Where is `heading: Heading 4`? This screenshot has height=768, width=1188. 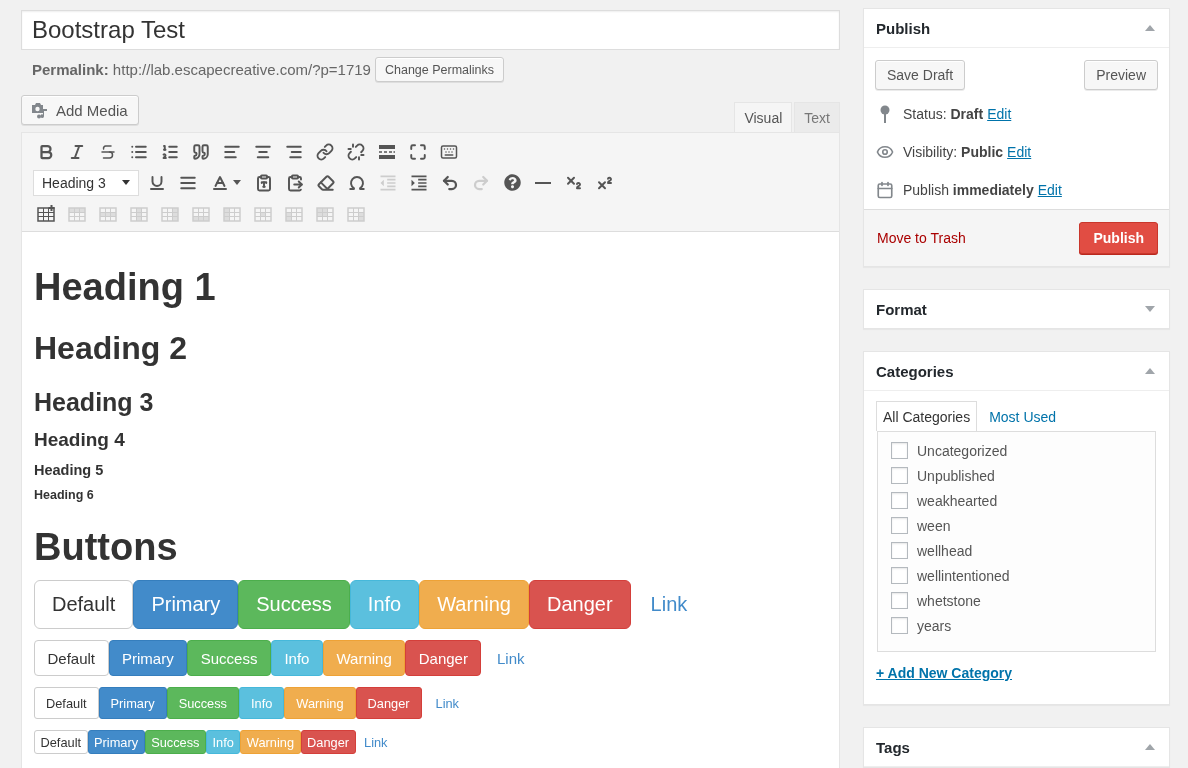 heading: Heading 4 is located at coordinates (80, 441).